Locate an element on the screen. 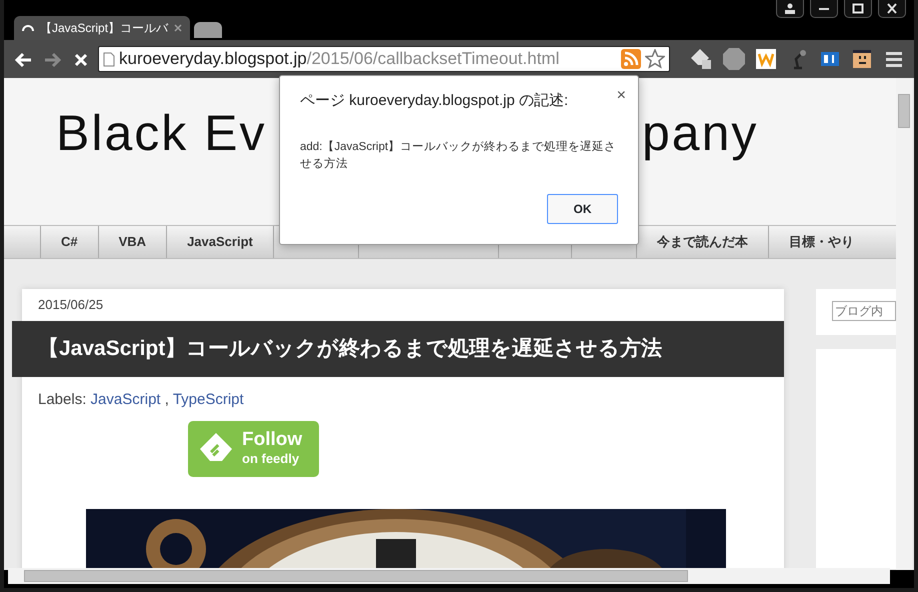 The width and height of the screenshot is (918, 592). page-icon is located at coordinates (109, 59).